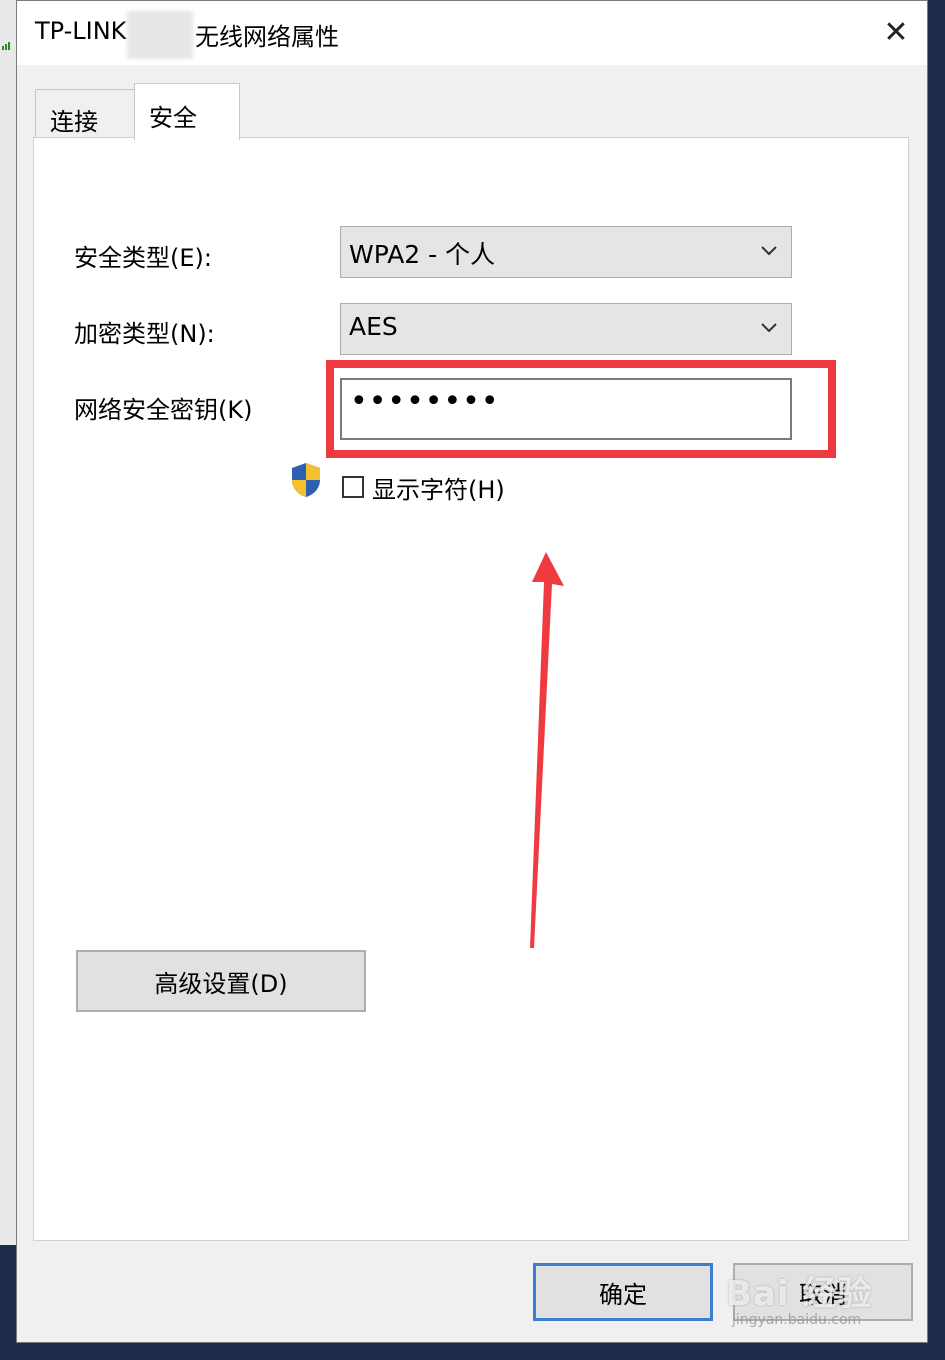 The height and width of the screenshot is (1360, 945). Describe the element at coordinates (547, 750) in the screenshot. I see `arrow-up-icon` at that location.